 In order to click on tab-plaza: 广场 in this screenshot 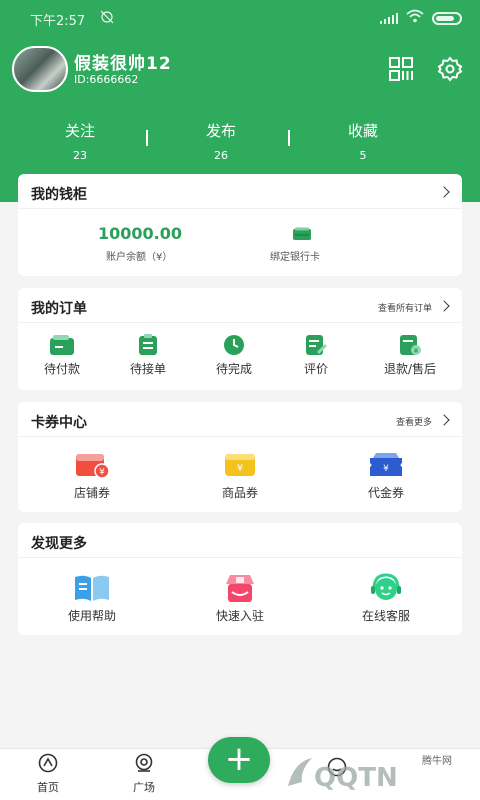, I will do `click(144, 774)`.